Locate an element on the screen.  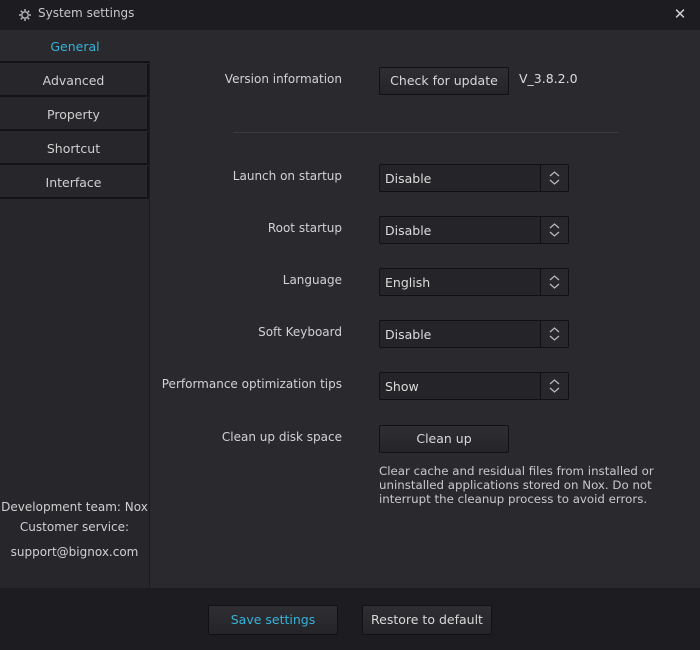
sidebar-item-advanced: Advanced is located at coordinates (74, 80).